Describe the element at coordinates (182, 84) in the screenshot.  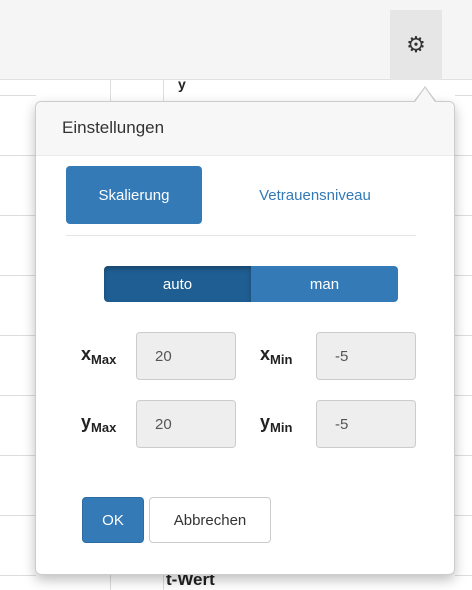
I see `column-header-partial: y` at that location.